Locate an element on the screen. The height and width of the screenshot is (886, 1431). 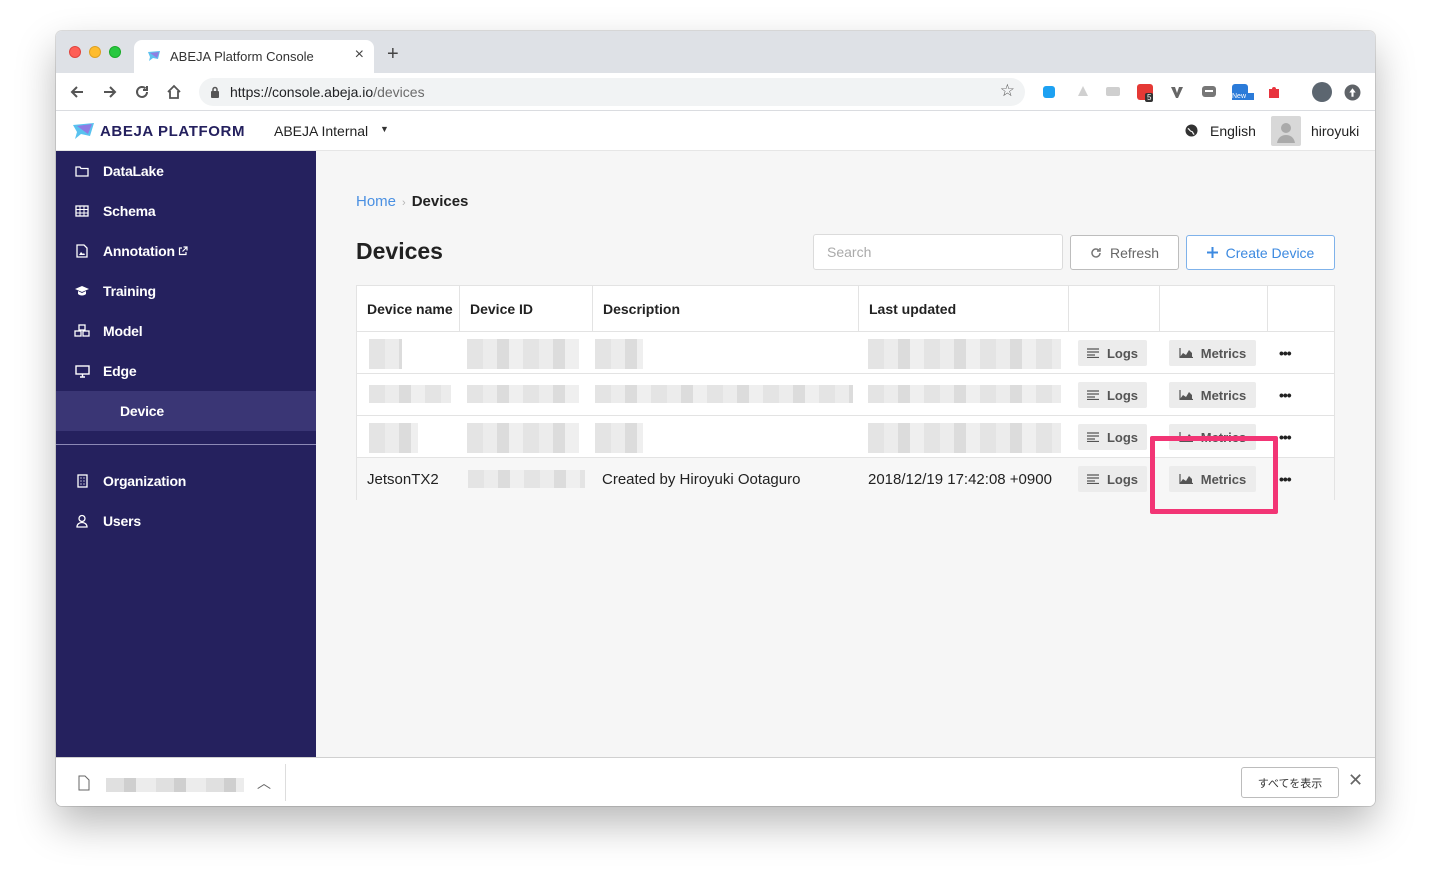
sidebar-item-training: Training is located at coordinates (186, 291).